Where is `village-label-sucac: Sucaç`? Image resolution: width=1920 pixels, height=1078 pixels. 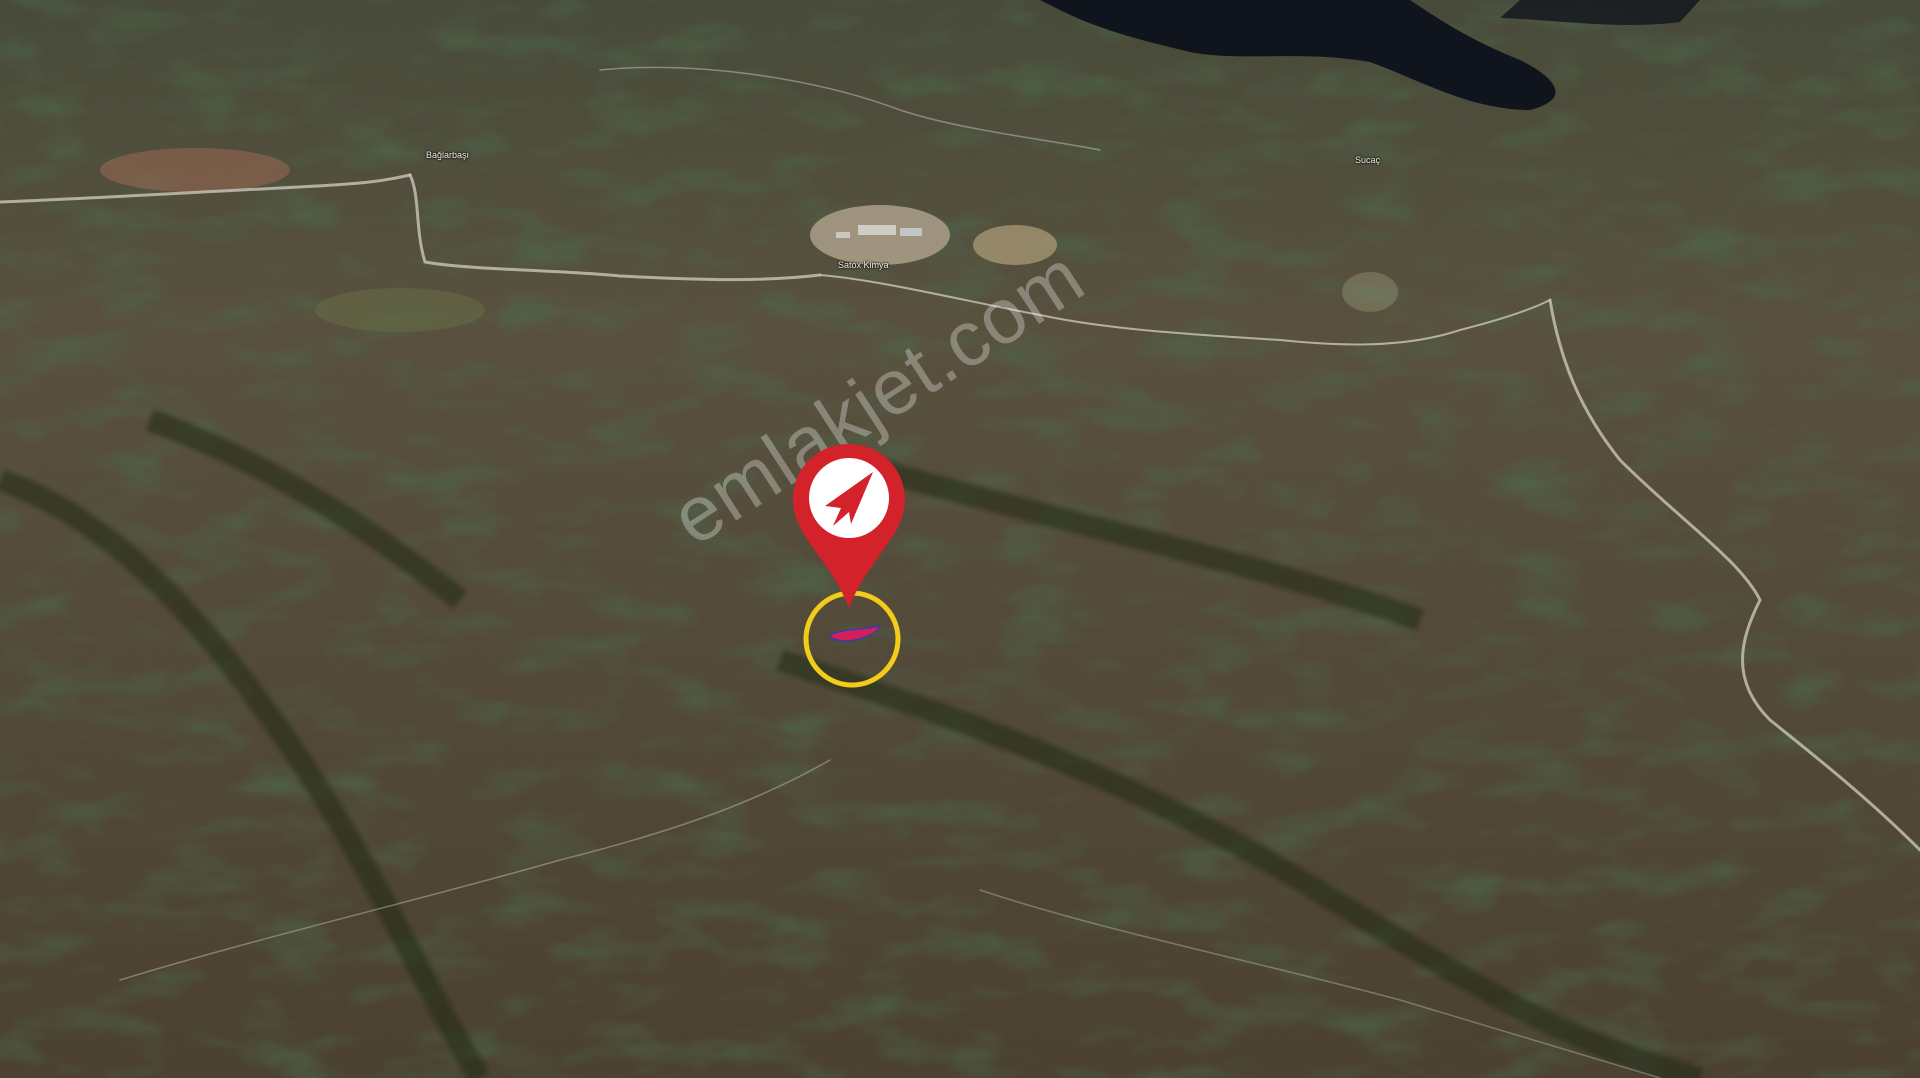
village-label-sucac: Sucaç is located at coordinates (1368, 160).